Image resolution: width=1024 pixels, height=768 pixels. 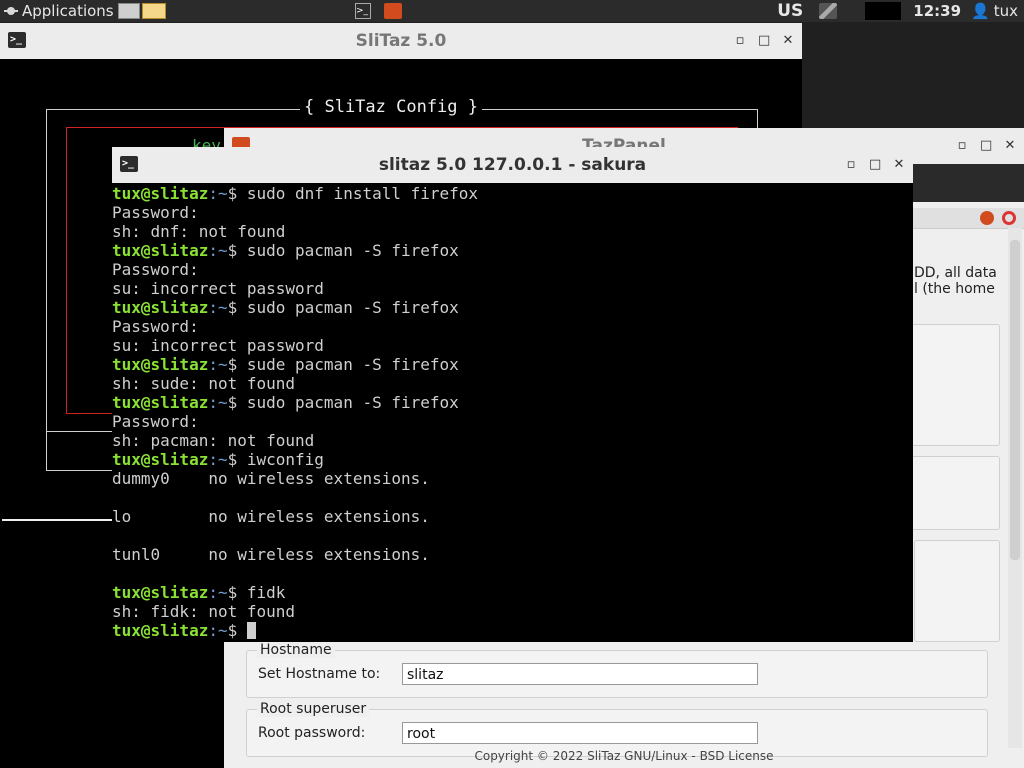 I want to click on root-legend: Root superuser, so click(x=313, y=709).